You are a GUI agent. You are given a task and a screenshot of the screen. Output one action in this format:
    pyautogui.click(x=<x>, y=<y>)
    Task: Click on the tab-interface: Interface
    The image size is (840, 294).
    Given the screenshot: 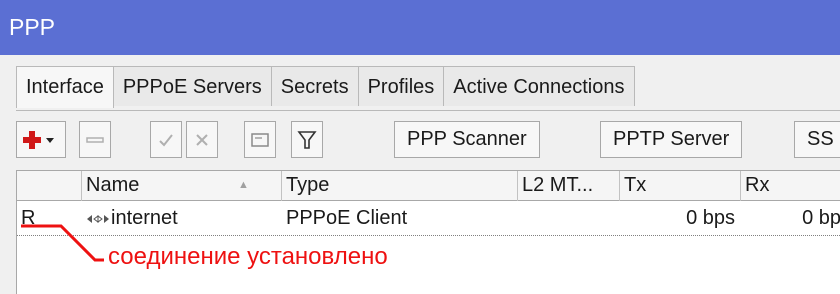 What is the action you would take?
    pyautogui.click(x=65, y=87)
    